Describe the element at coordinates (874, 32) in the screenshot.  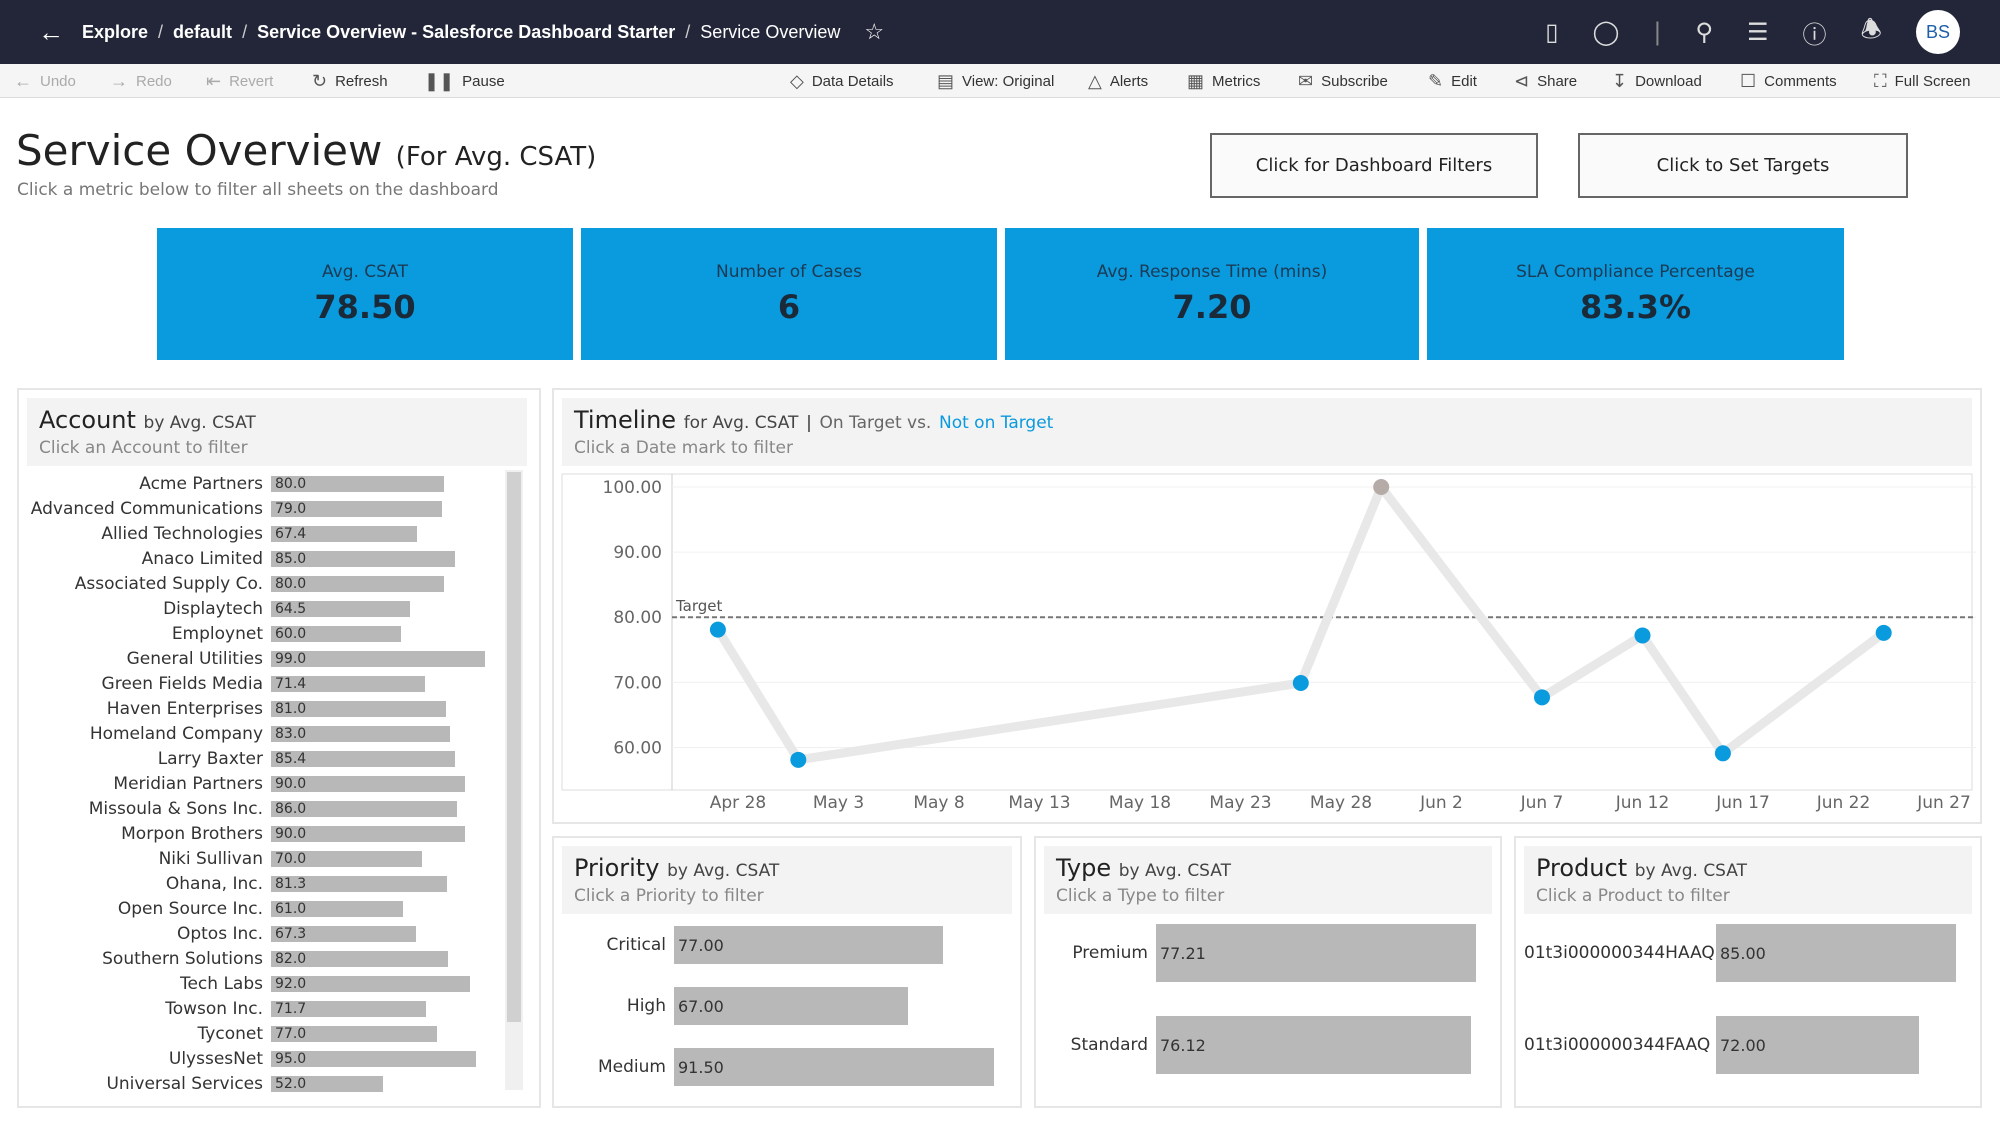
I see `favorite-star-icon: ☆` at that location.